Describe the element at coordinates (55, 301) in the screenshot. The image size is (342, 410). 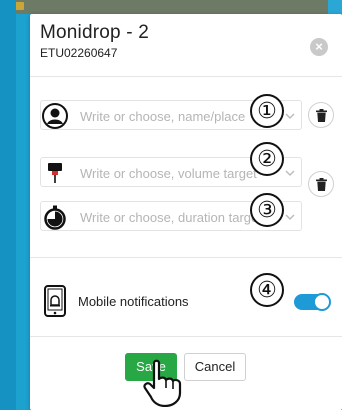
I see `mobile-bell-icon` at that location.